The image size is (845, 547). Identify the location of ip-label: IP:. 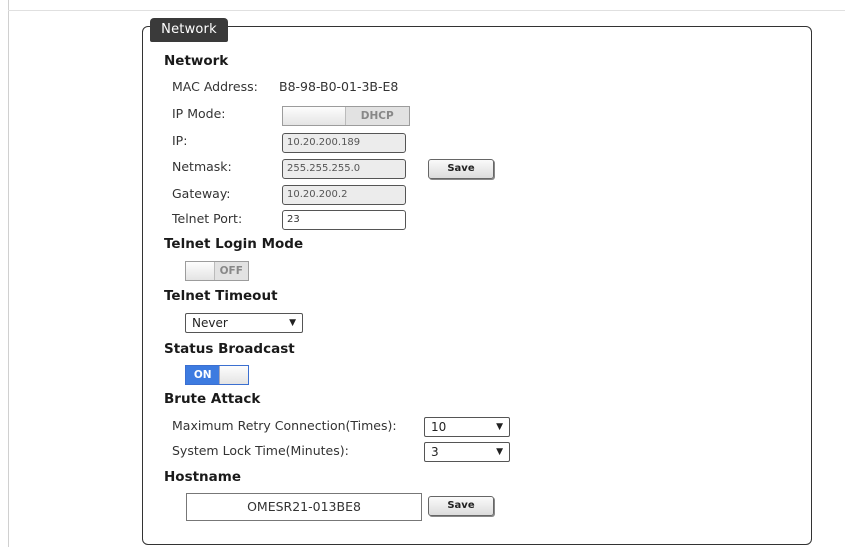
(180, 140).